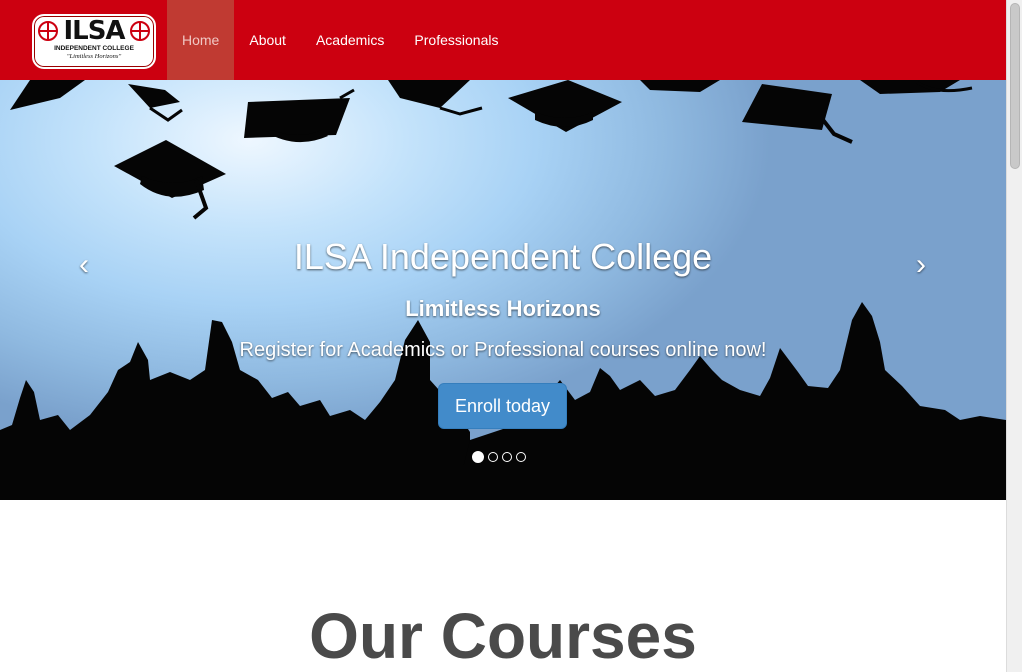  Describe the element at coordinates (503, 256) in the screenshot. I see `carousel-title: ILSA Independent College` at that location.